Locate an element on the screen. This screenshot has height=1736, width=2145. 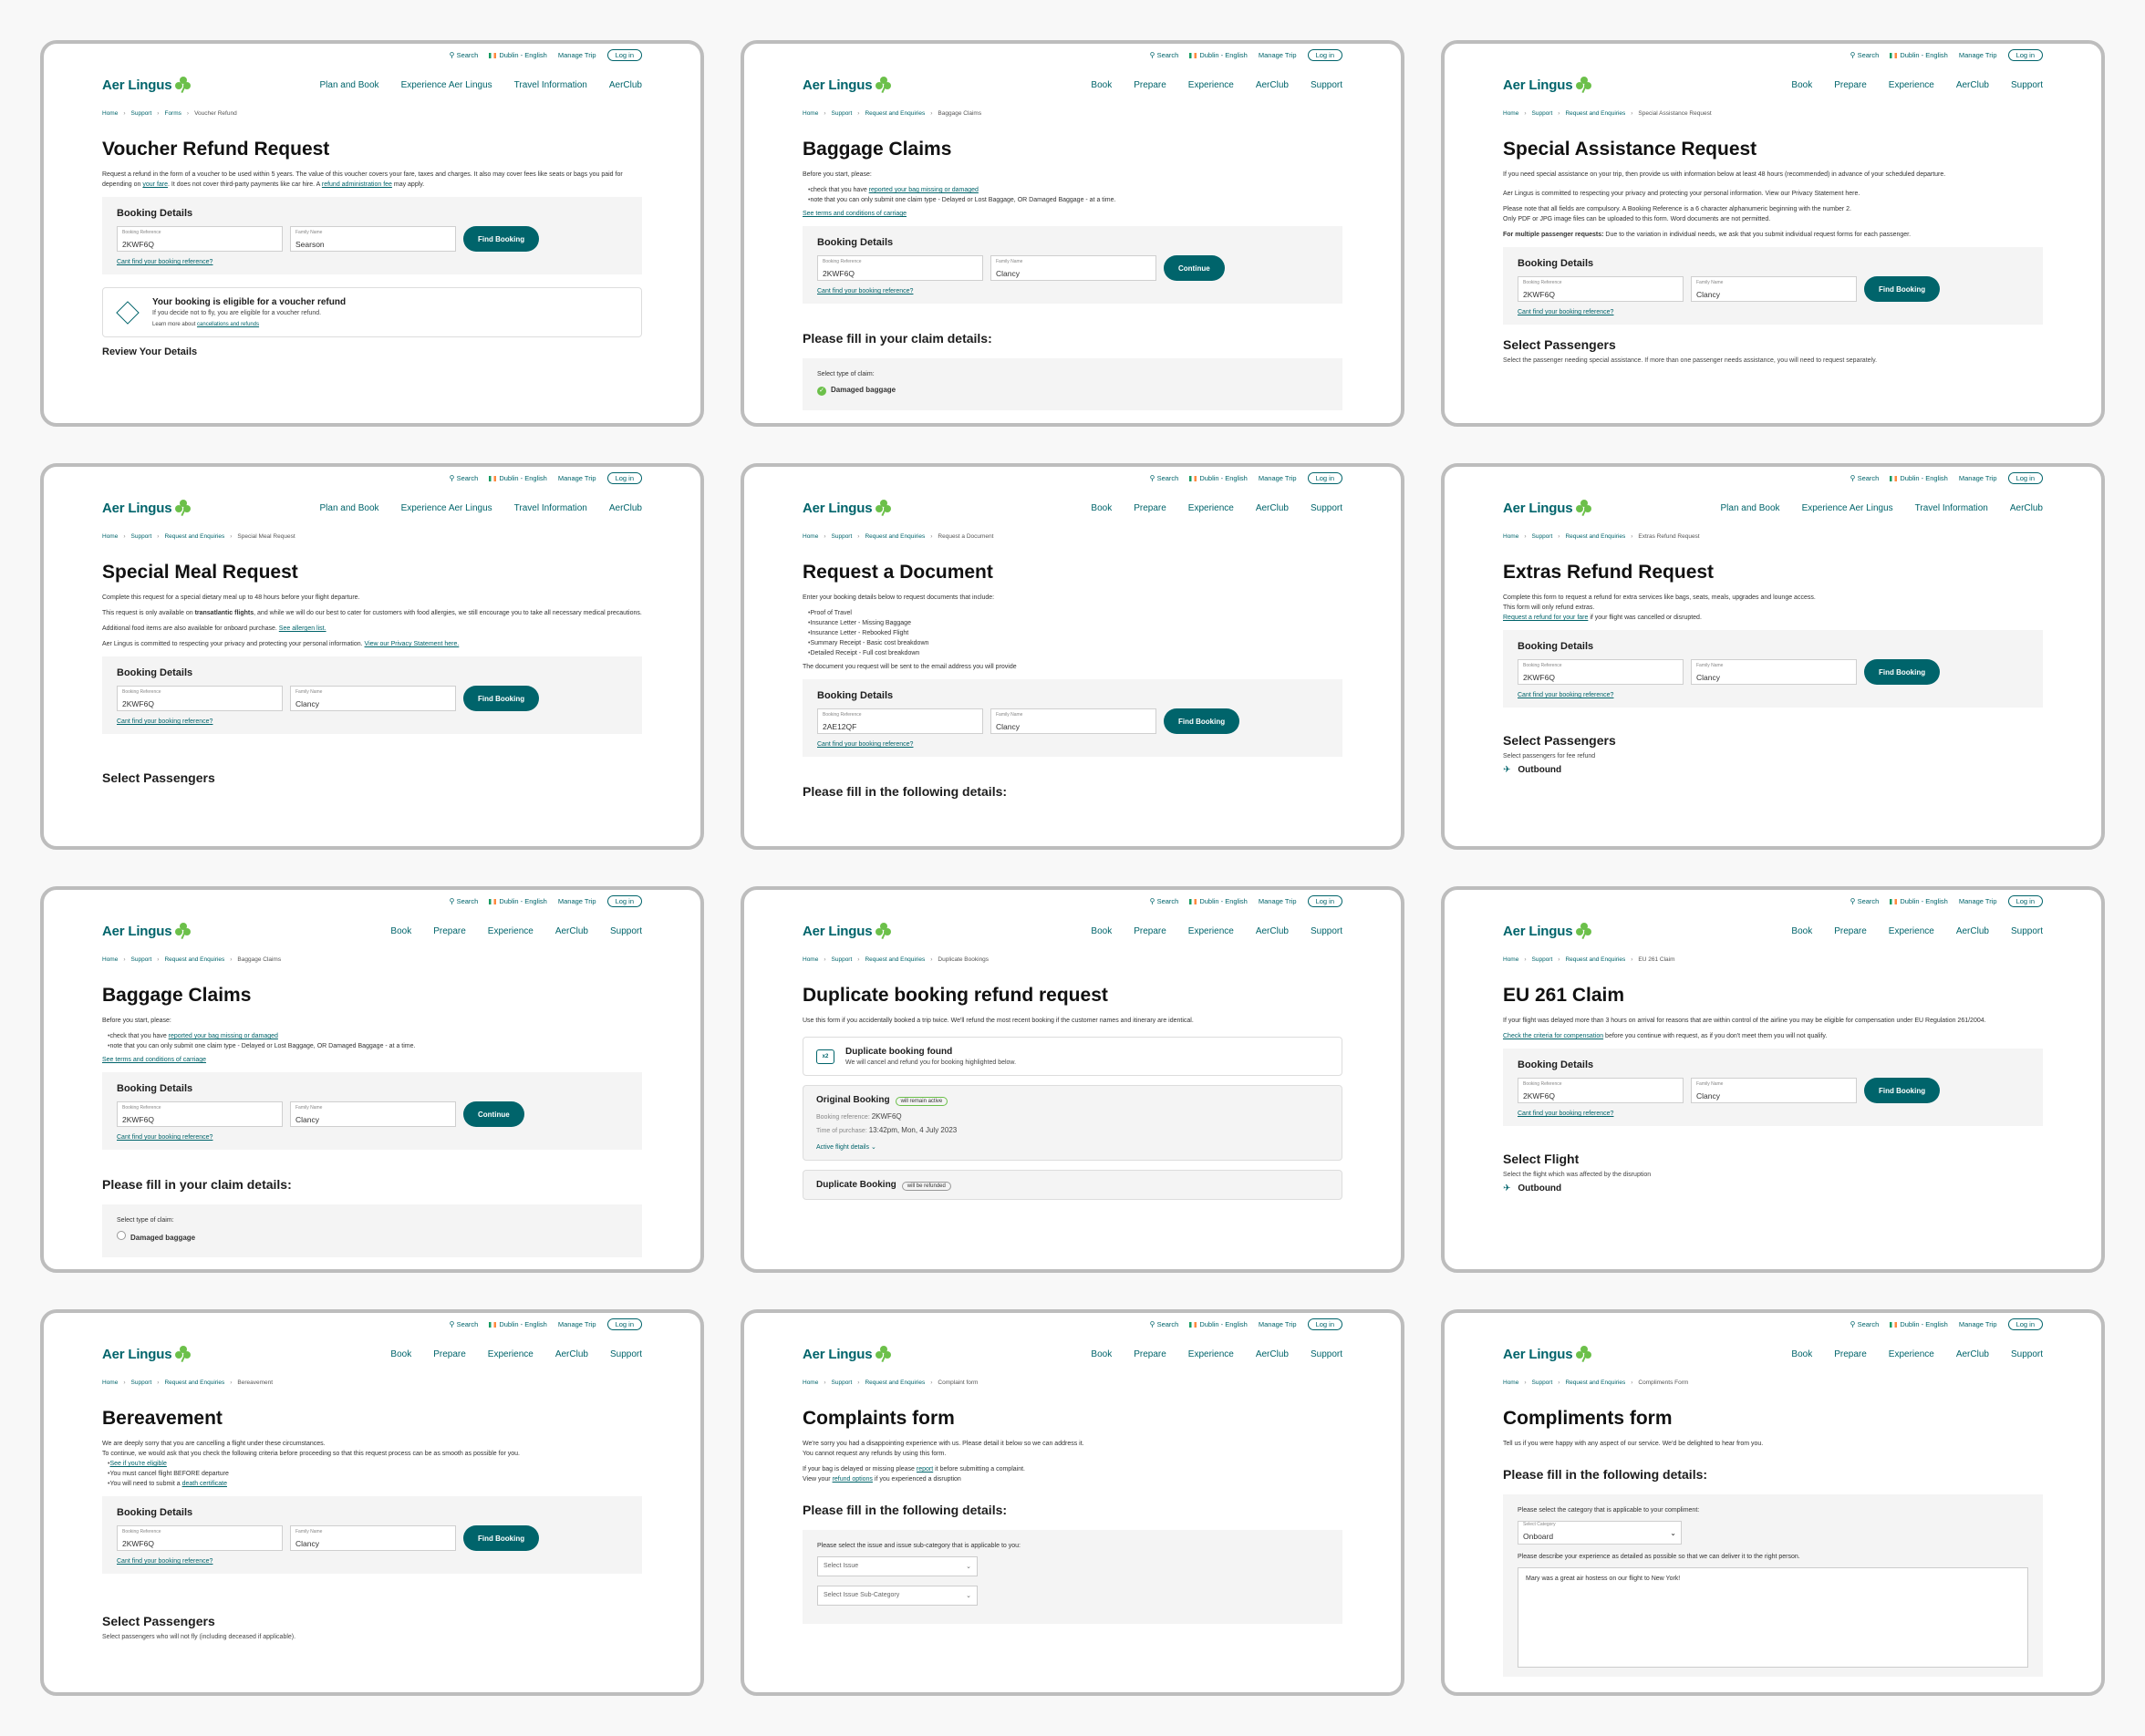
terms-link: See terms and conditions of carriage is located at coordinates (855, 214).